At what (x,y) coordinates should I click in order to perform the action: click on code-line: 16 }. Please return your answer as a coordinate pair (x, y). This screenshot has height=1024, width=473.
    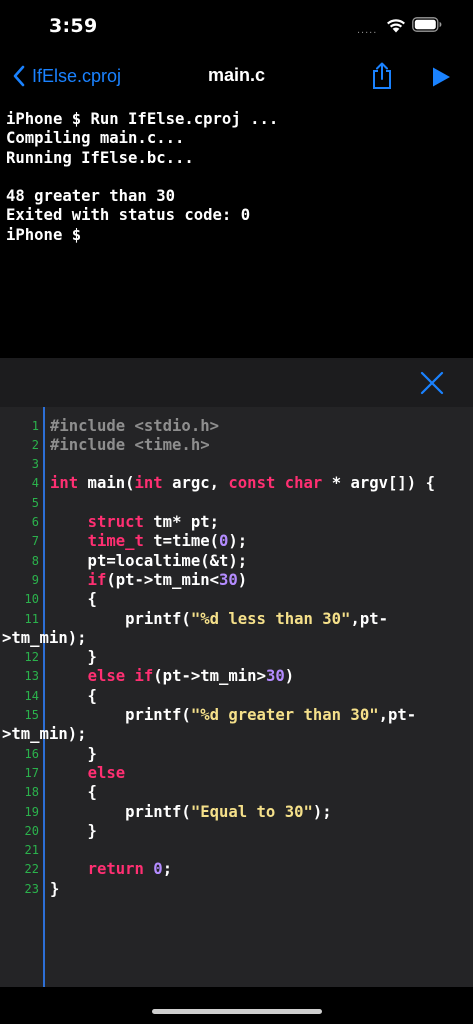
    Looking at the image, I should click on (236, 754).